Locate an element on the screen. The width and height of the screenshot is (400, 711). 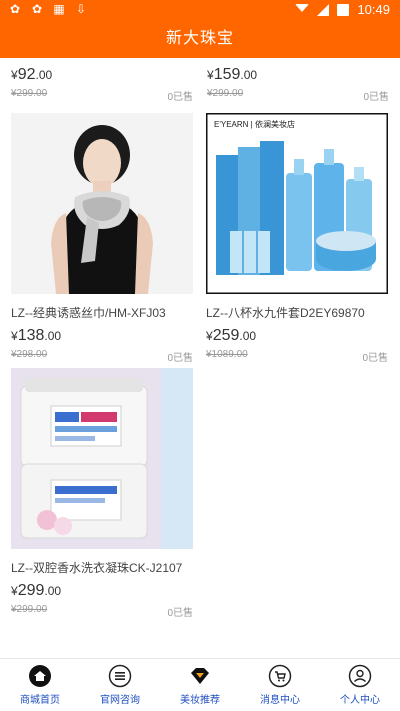
product-title: LZ--八杯水九件套D2EY69870 is located at coordinates (285, 313).